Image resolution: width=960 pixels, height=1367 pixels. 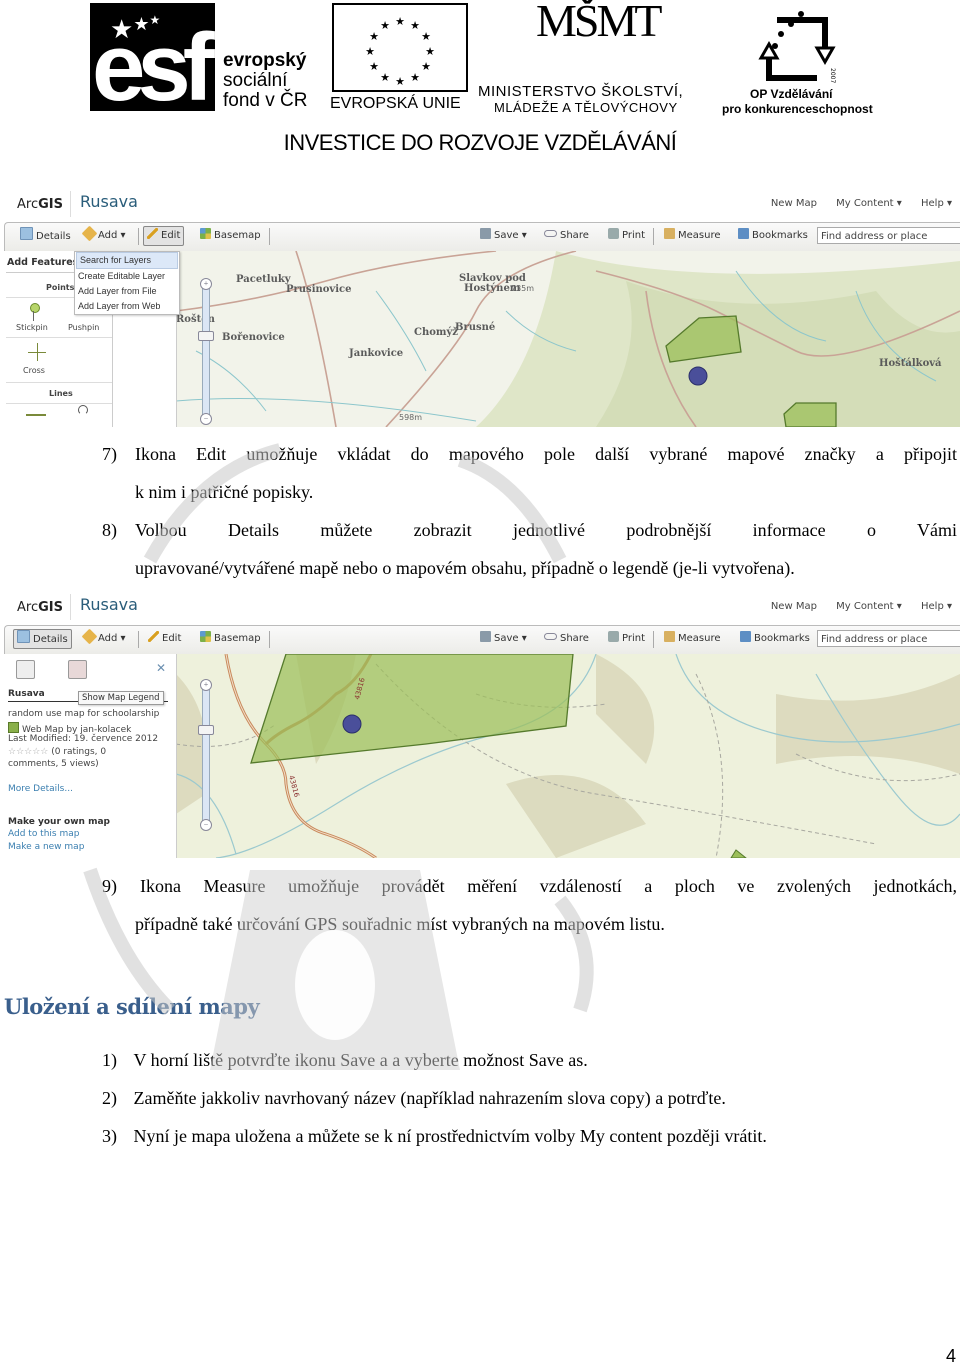 What do you see at coordinates (550, 233) in the screenshot?
I see `share-link-icon` at bounding box center [550, 233].